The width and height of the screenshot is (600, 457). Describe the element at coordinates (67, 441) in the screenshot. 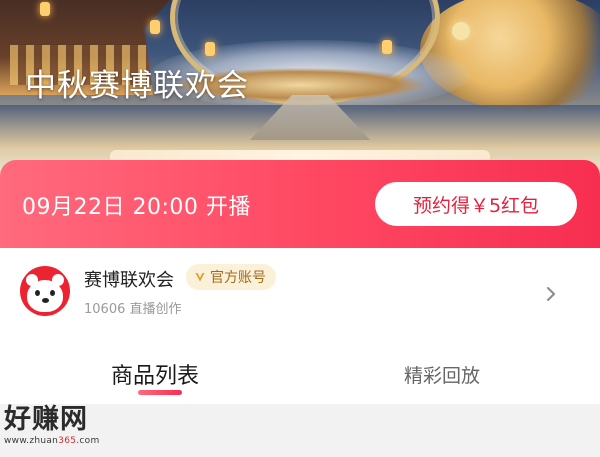

I see `watermark-url-highlight: 365` at that location.